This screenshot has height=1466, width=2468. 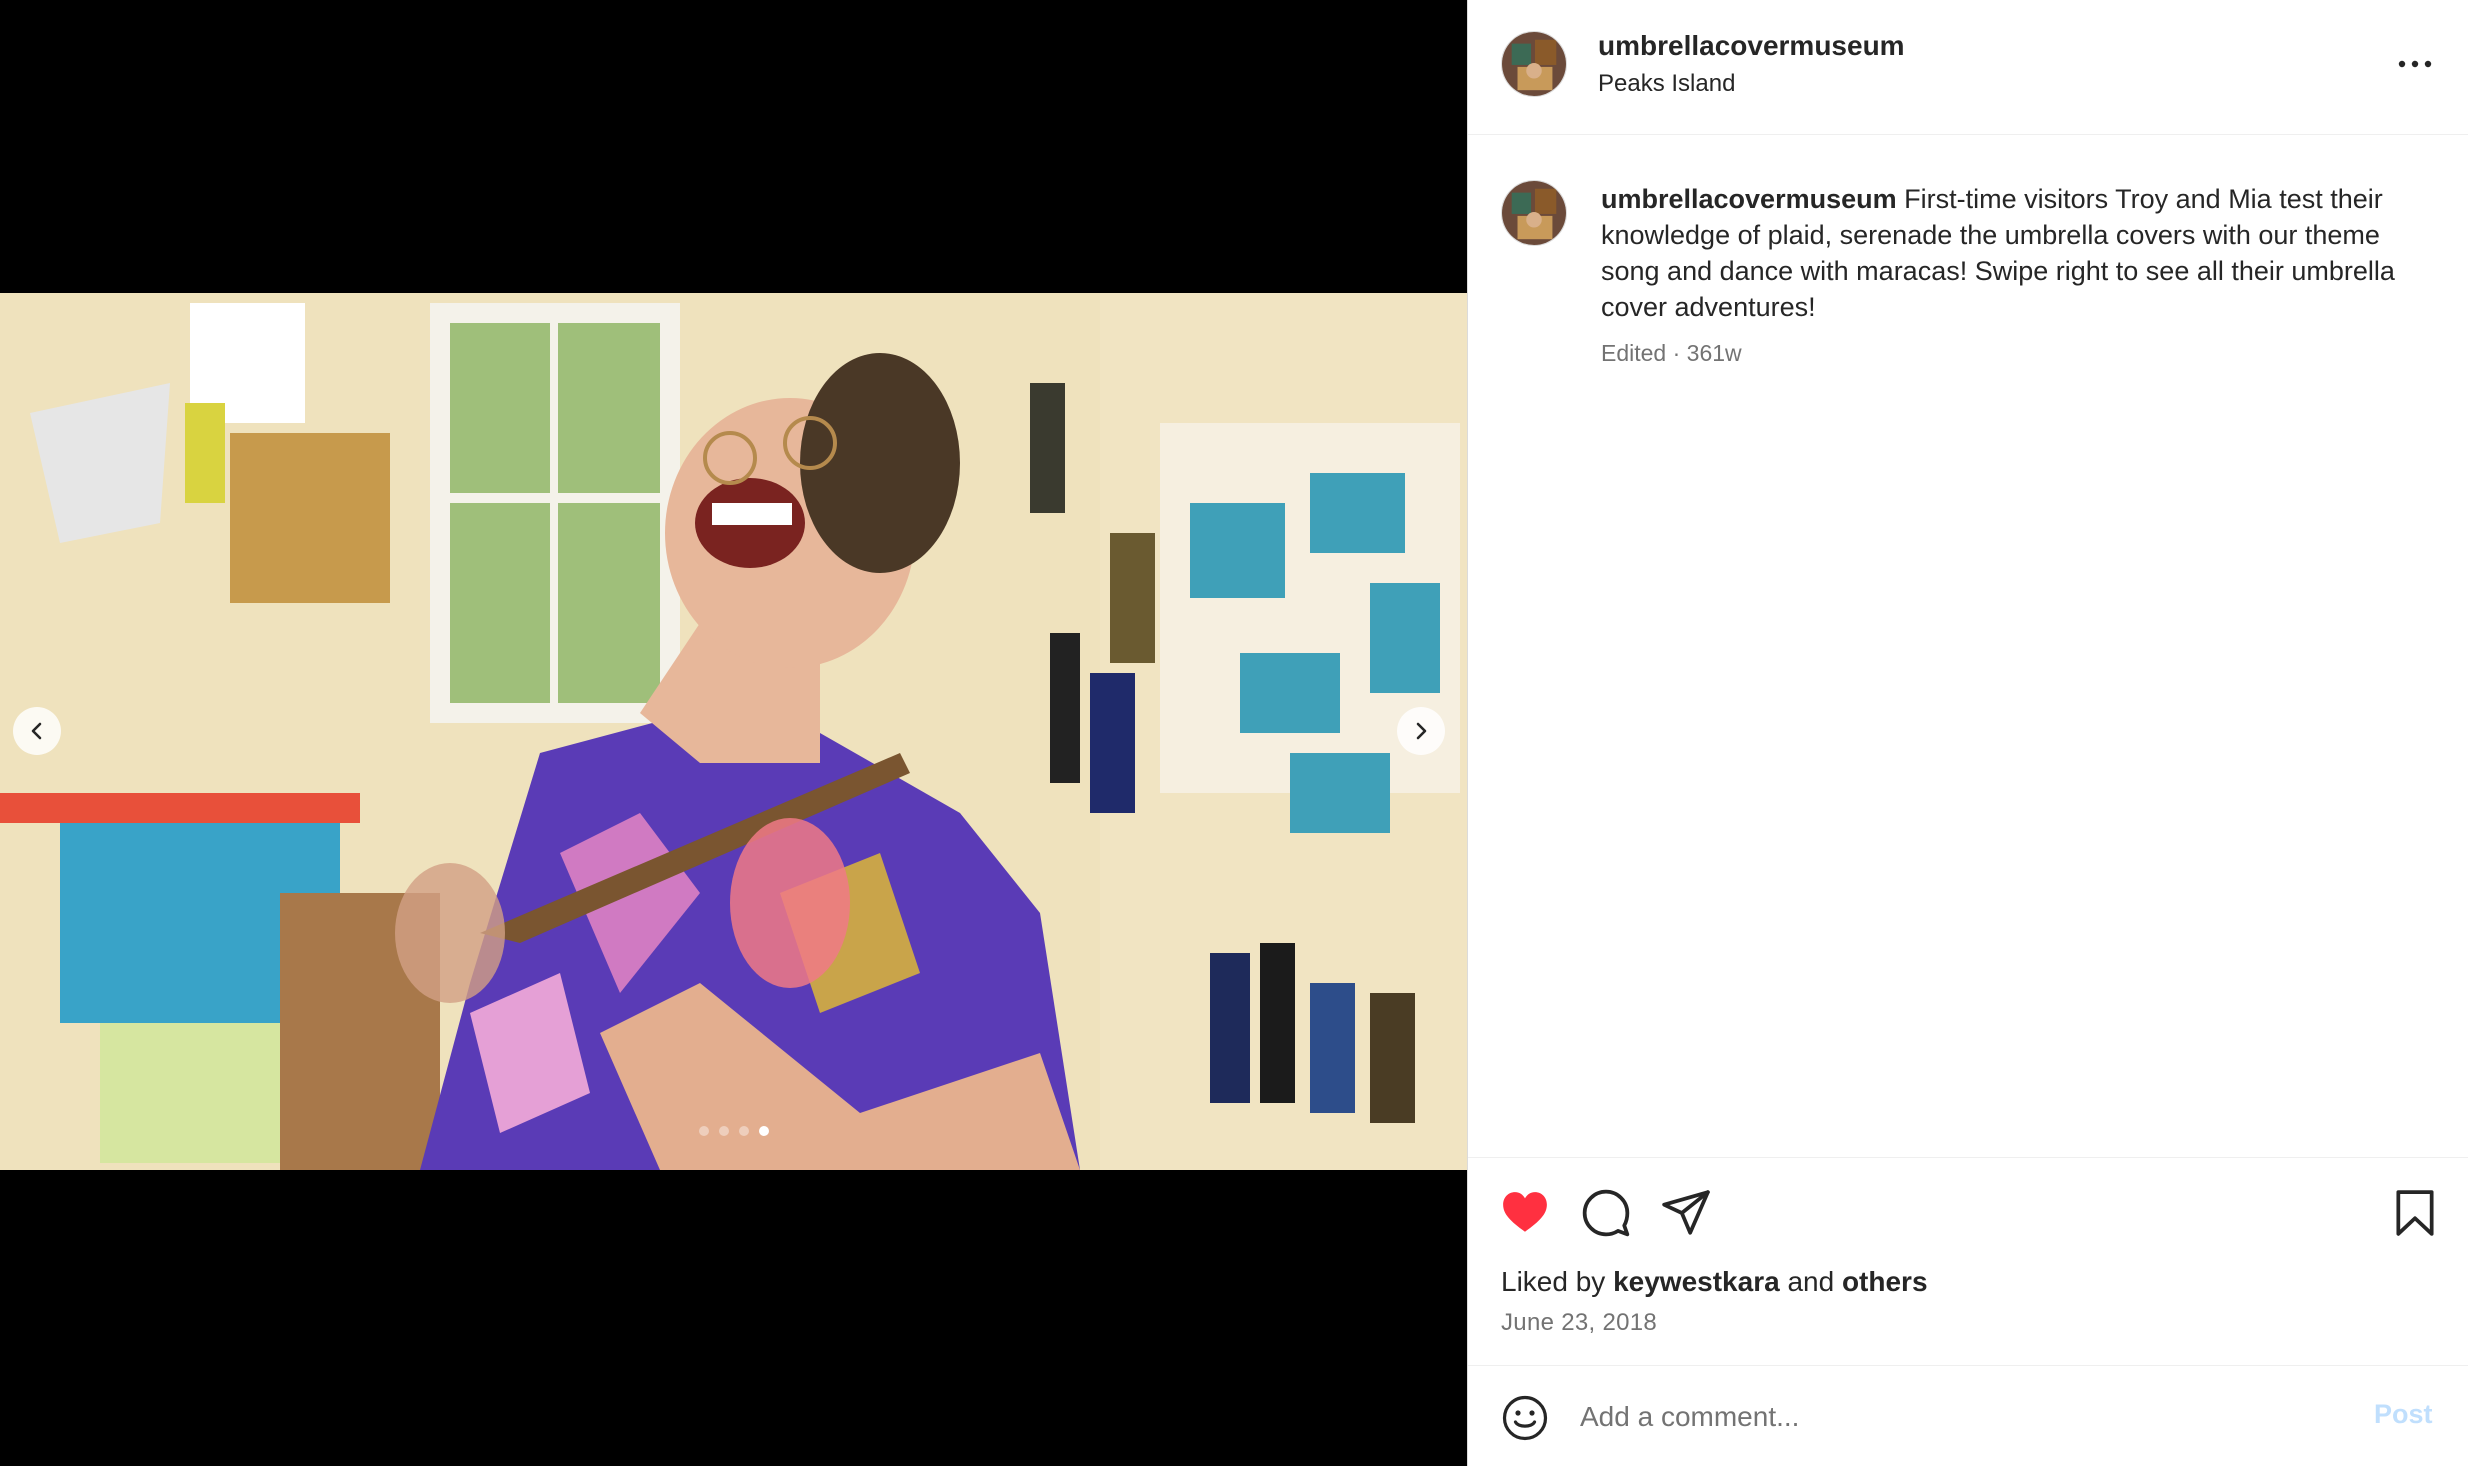 I want to click on avatar, so click(x=1534, y=64).